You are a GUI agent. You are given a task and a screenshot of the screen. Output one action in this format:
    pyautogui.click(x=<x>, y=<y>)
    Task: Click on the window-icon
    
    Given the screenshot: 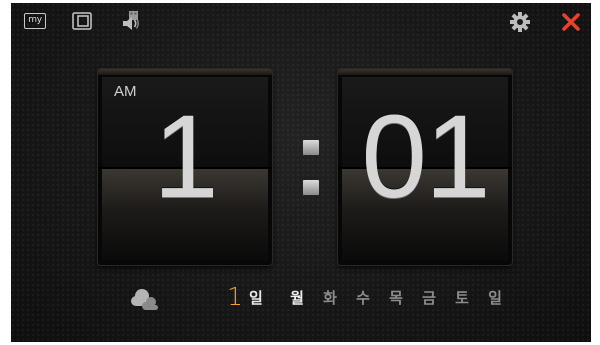 What is the action you would take?
    pyautogui.click(x=82, y=21)
    